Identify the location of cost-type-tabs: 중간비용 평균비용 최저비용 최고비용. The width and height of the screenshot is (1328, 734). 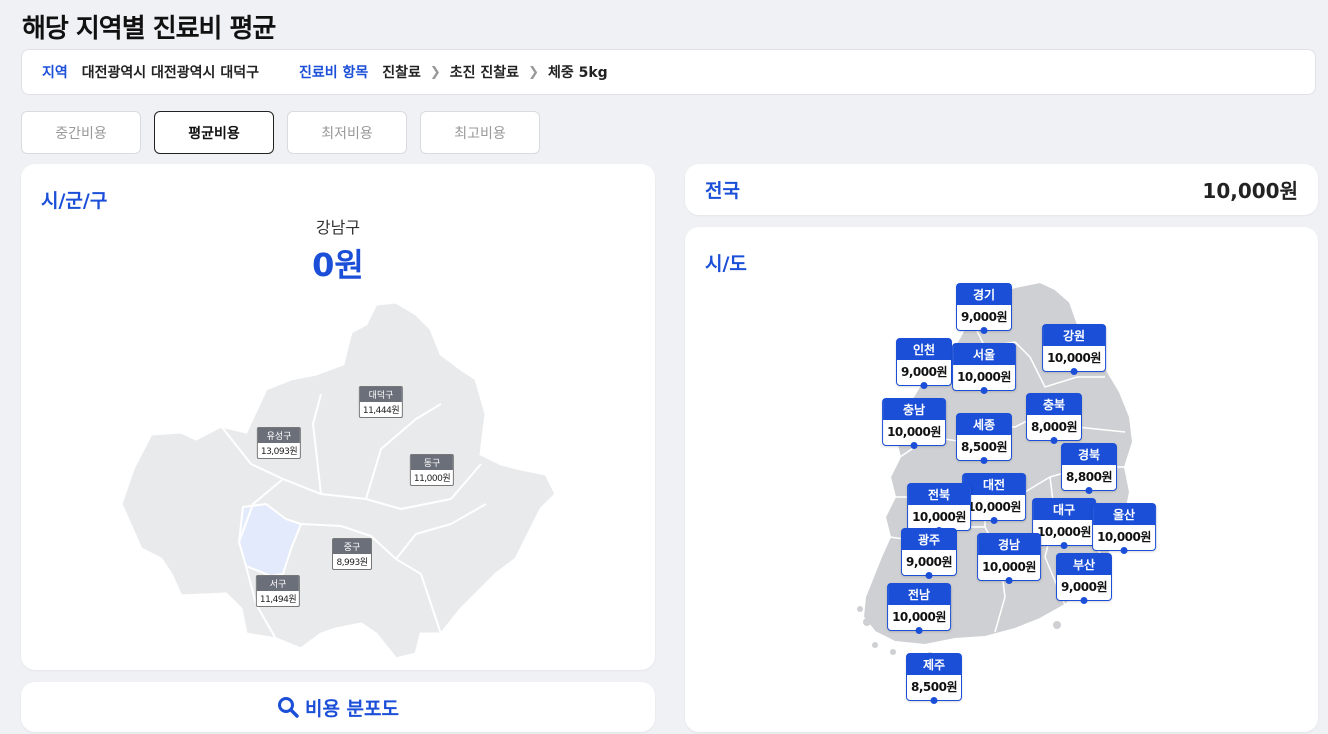
(280, 132).